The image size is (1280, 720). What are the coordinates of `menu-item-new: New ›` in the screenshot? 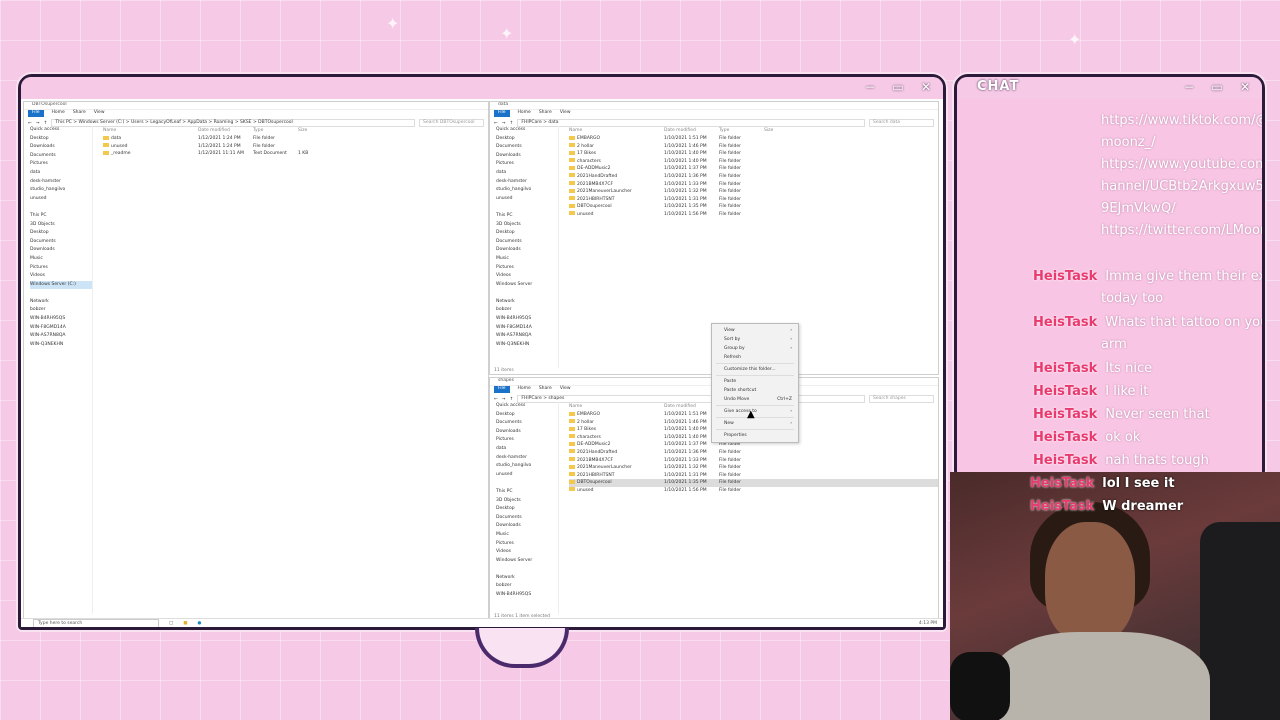 It's located at (755, 423).